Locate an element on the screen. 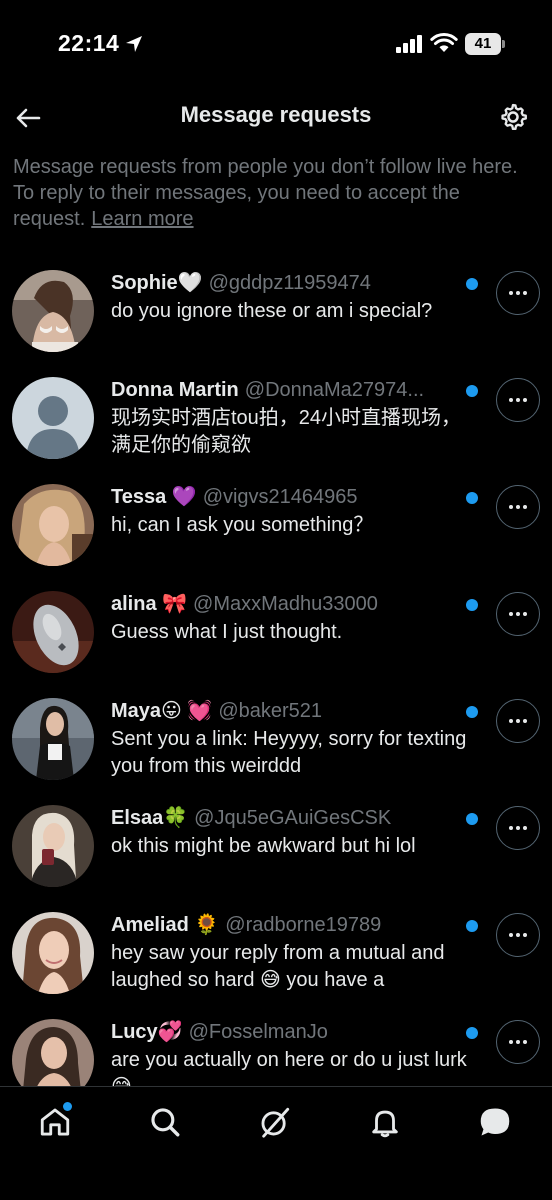 The image size is (552, 1200). grok-icon is located at coordinates (275, 1122).